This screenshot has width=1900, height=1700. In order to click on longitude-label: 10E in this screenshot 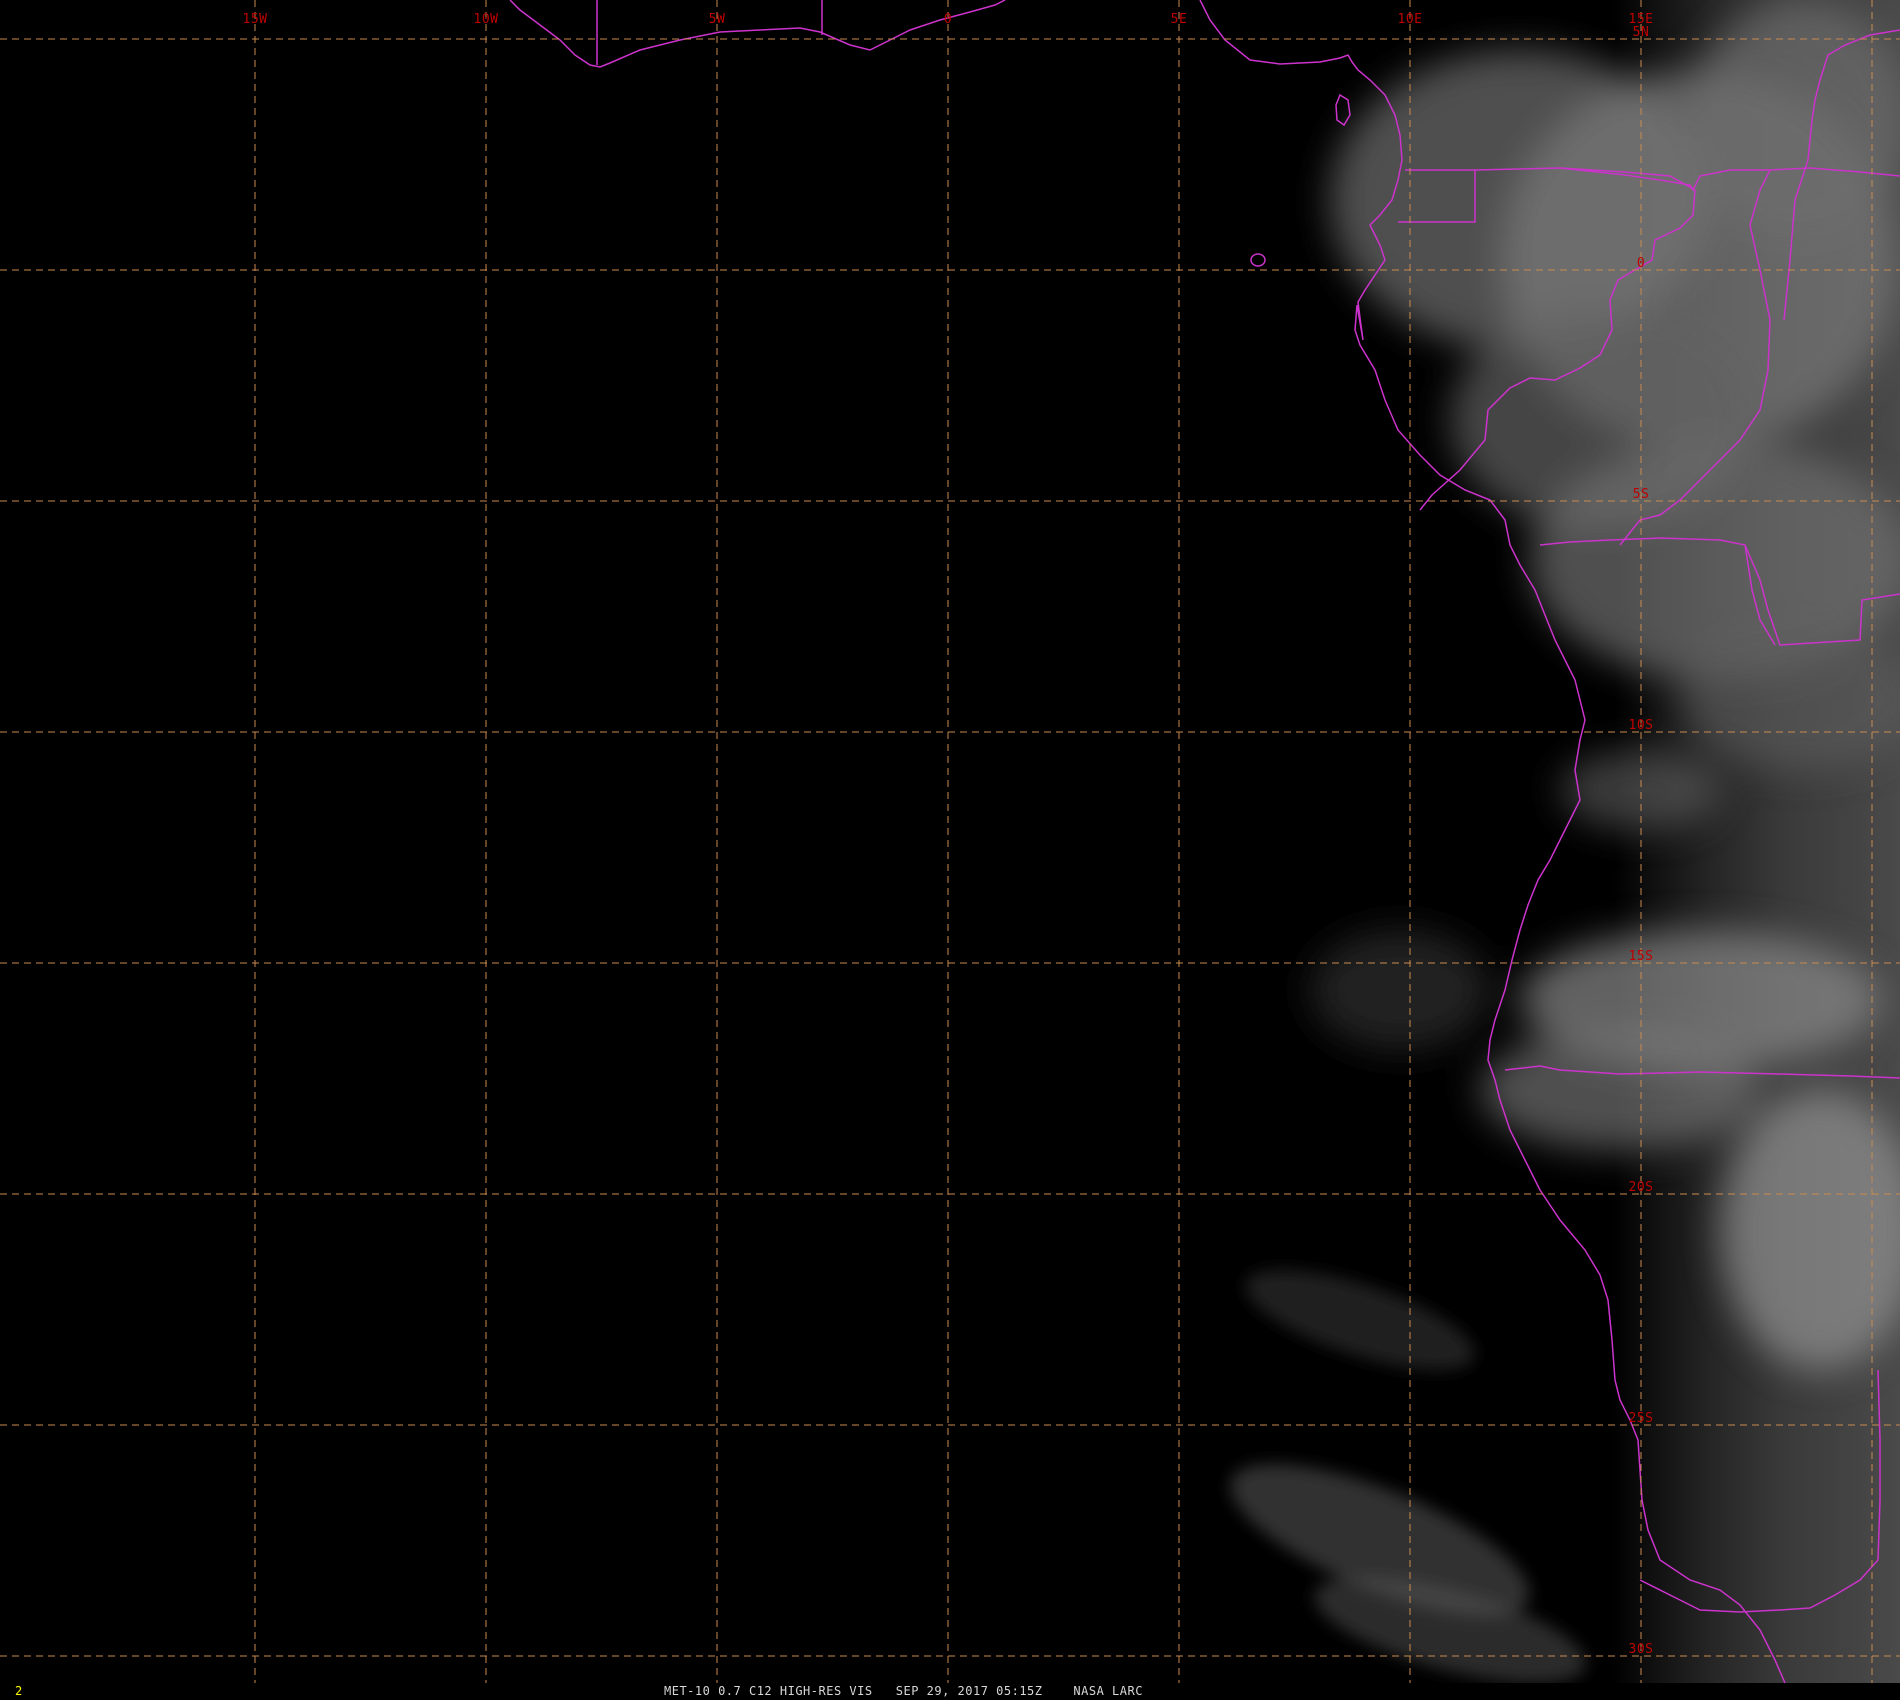, I will do `click(1410, 19)`.